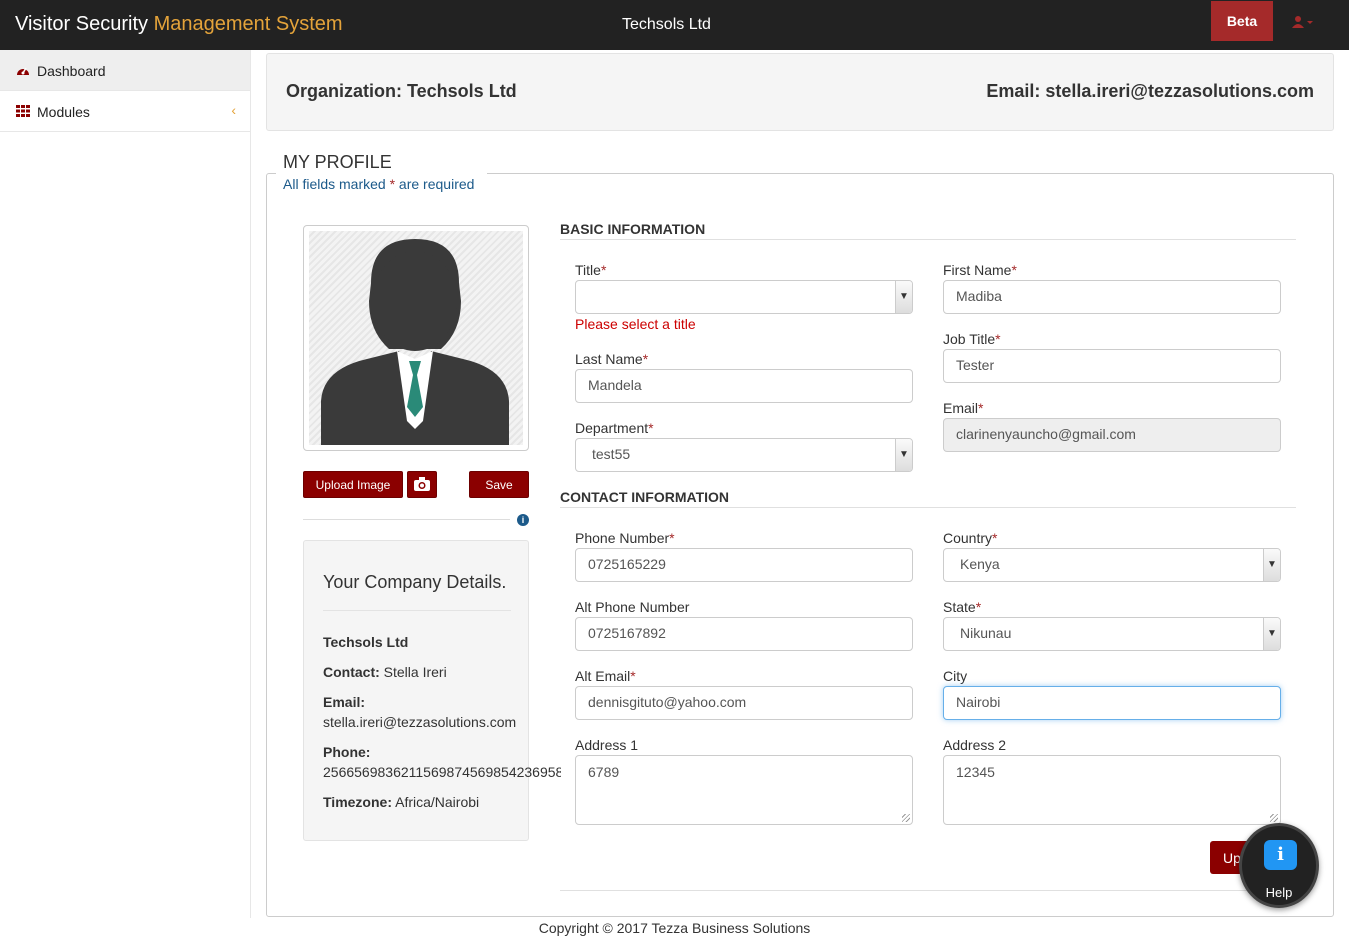  What do you see at coordinates (605, 676) in the screenshot?
I see `alt-email-label: Alt Email*` at bounding box center [605, 676].